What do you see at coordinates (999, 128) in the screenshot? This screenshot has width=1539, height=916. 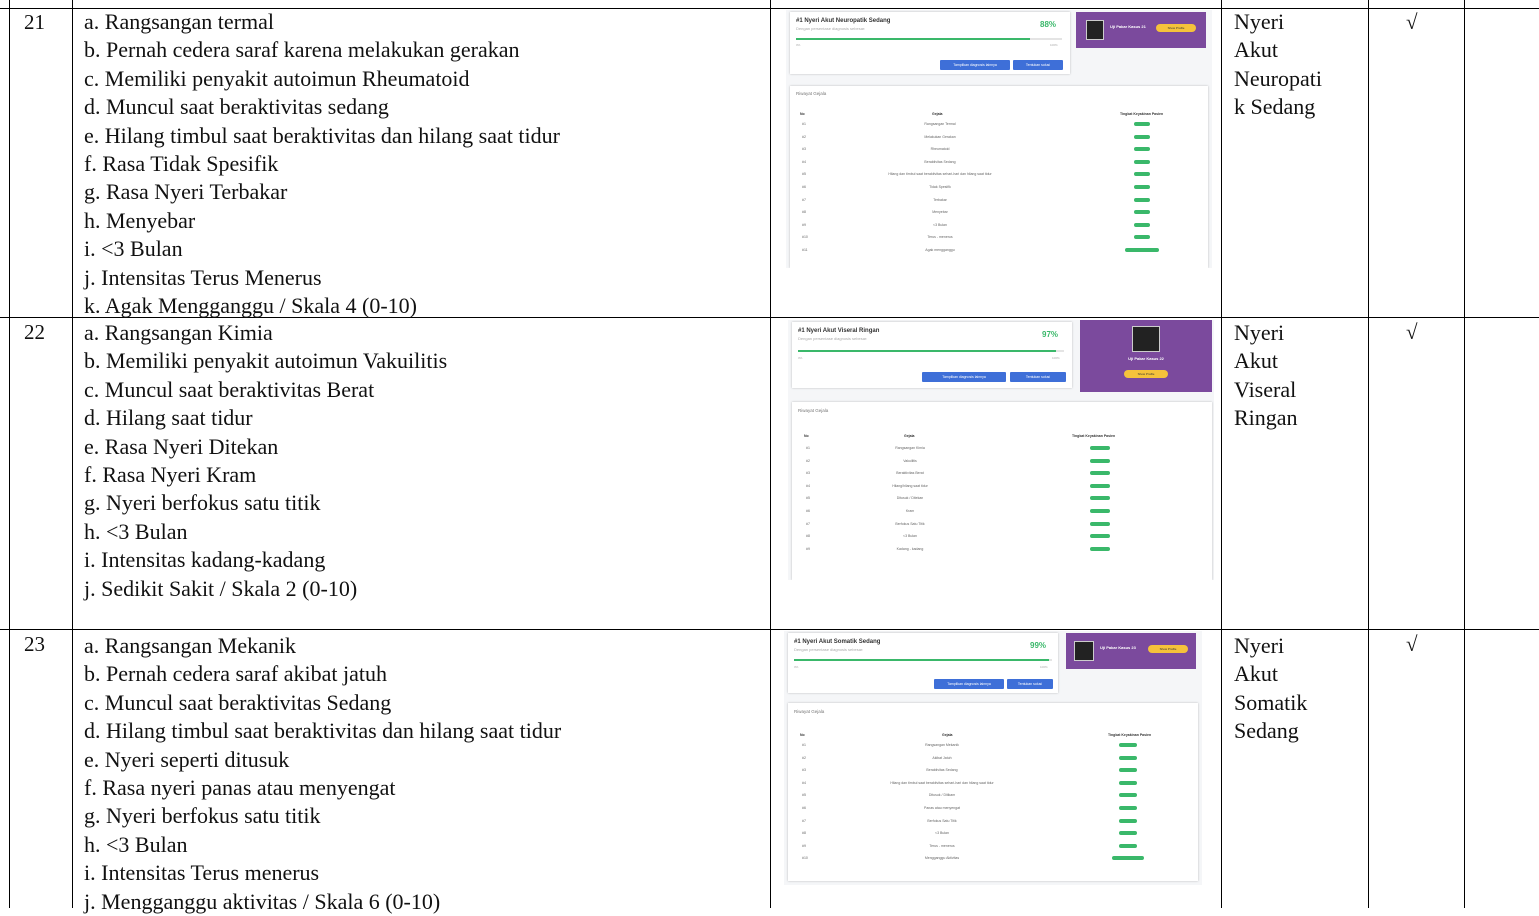 I see `table-row: #1 Rangsangan Termal` at bounding box center [999, 128].